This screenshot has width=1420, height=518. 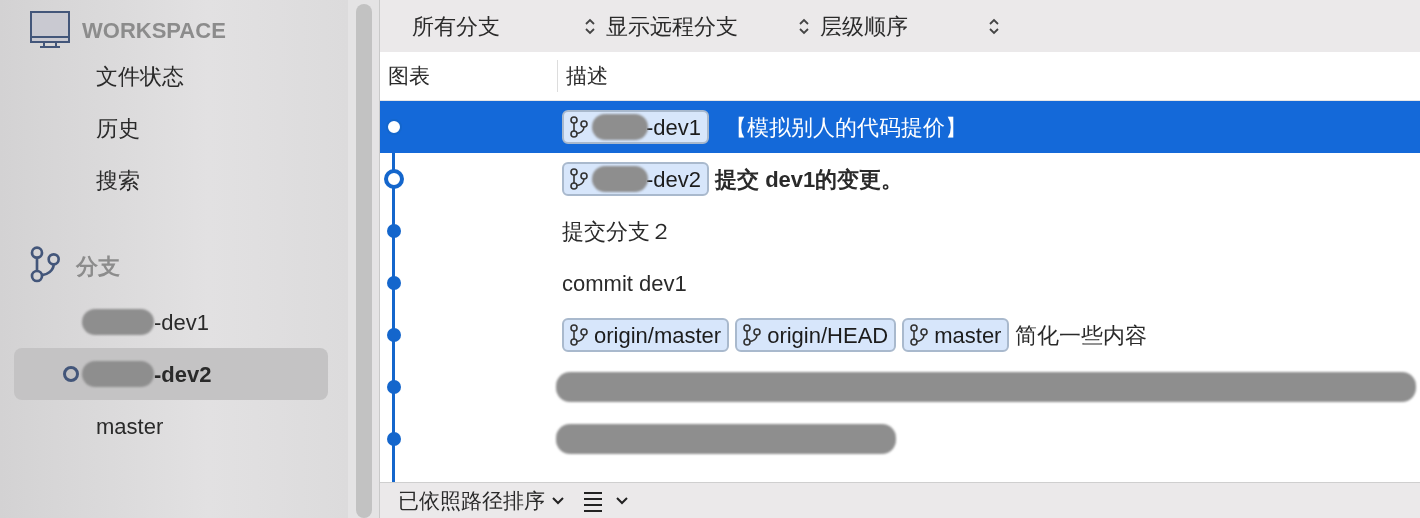 What do you see at coordinates (583, 76) in the screenshot?
I see `column-header: 描述` at bounding box center [583, 76].